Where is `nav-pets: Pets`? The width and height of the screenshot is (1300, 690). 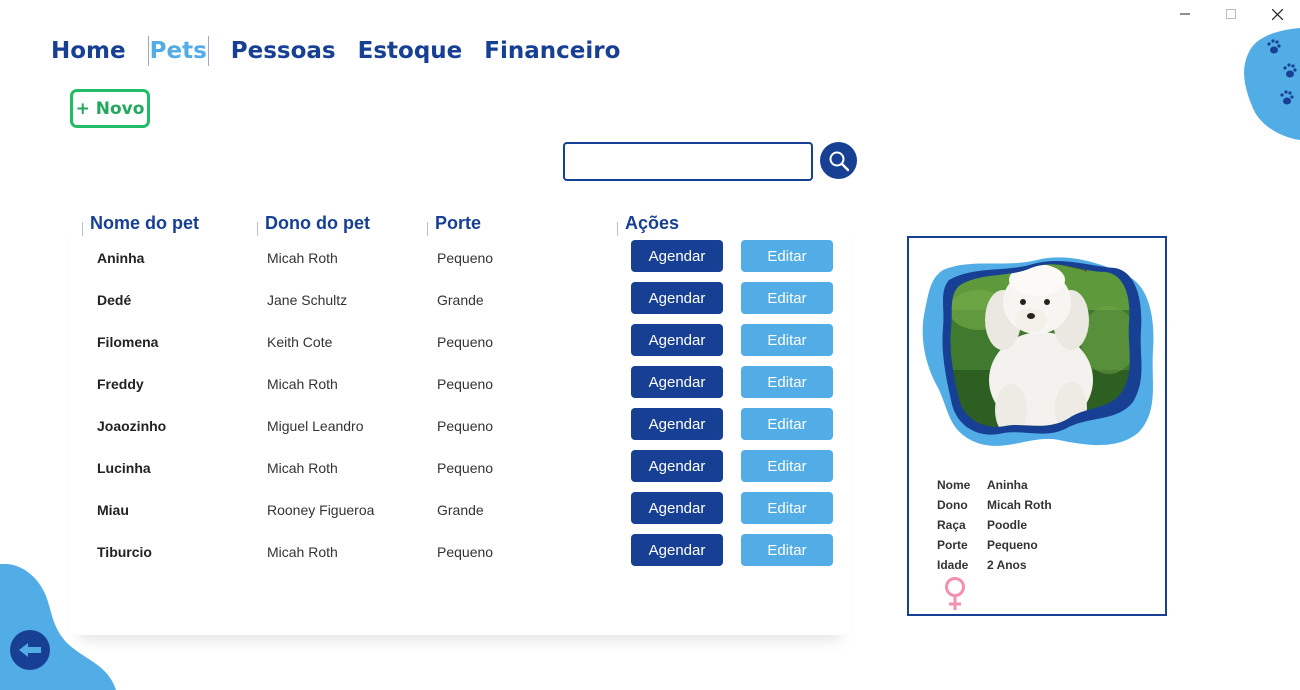
nav-pets: Pets is located at coordinates (178, 51).